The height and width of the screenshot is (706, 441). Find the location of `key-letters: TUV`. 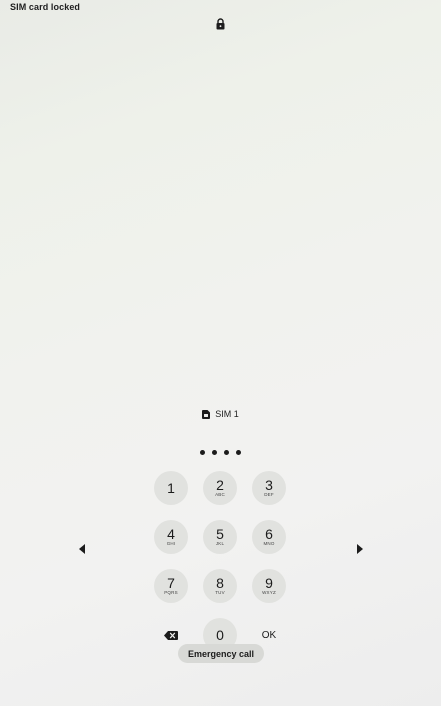

key-letters: TUV is located at coordinates (220, 592).